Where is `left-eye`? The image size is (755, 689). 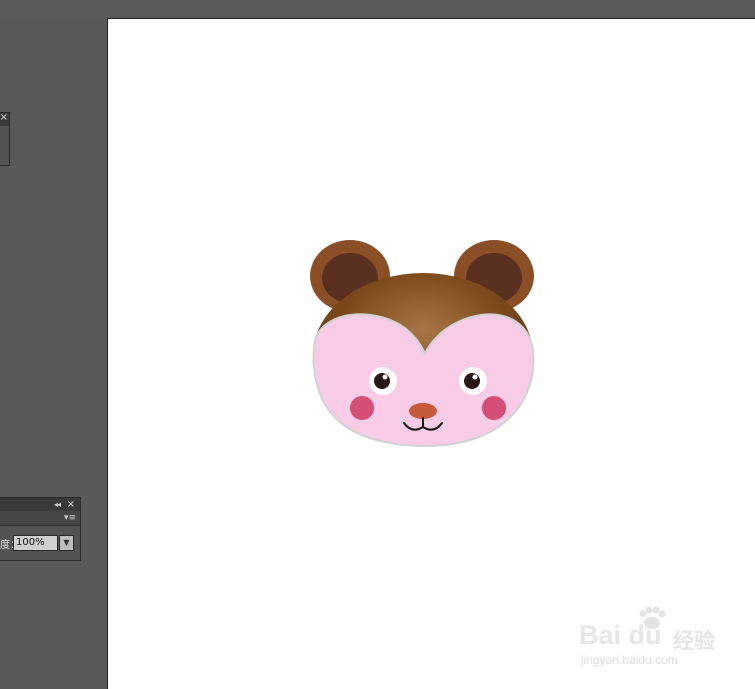
left-eye is located at coordinates (383, 381).